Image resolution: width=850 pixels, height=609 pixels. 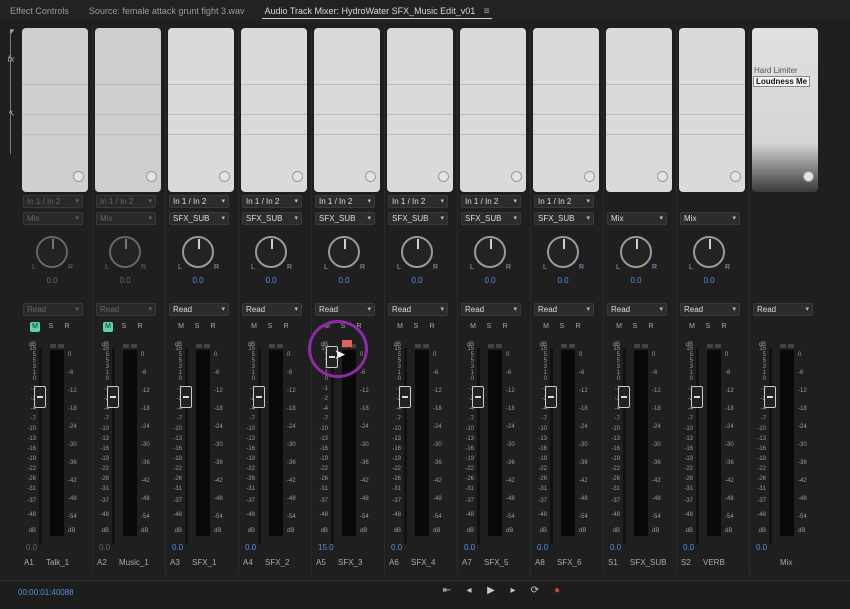 What do you see at coordinates (11, 31) in the screenshot?
I see `chevron-down-icon: ▾` at bounding box center [11, 31].